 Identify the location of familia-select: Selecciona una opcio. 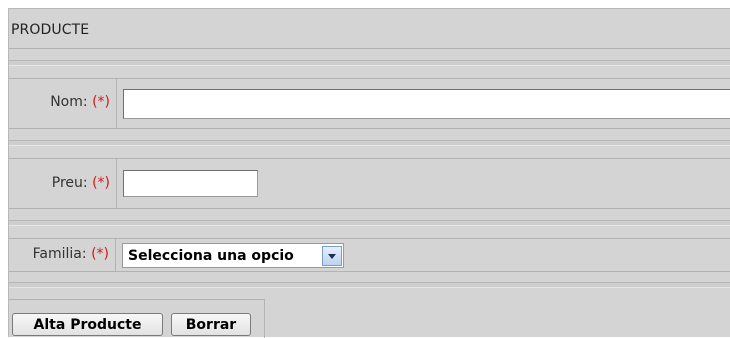
(233, 255).